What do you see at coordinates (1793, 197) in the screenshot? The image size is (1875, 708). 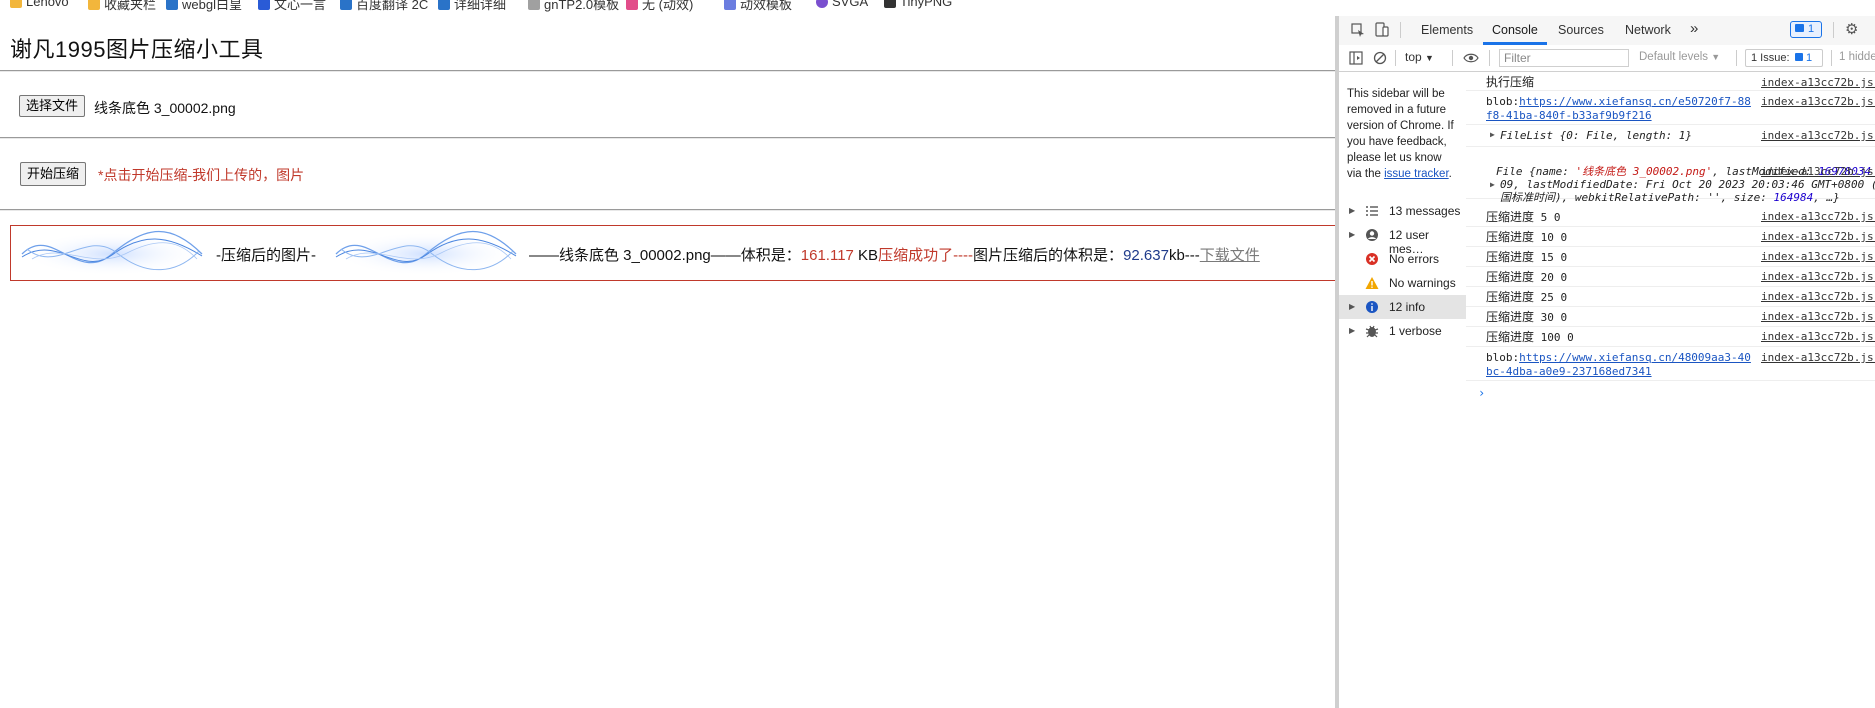 I see `file-size-number: 164984` at bounding box center [1793, 197].